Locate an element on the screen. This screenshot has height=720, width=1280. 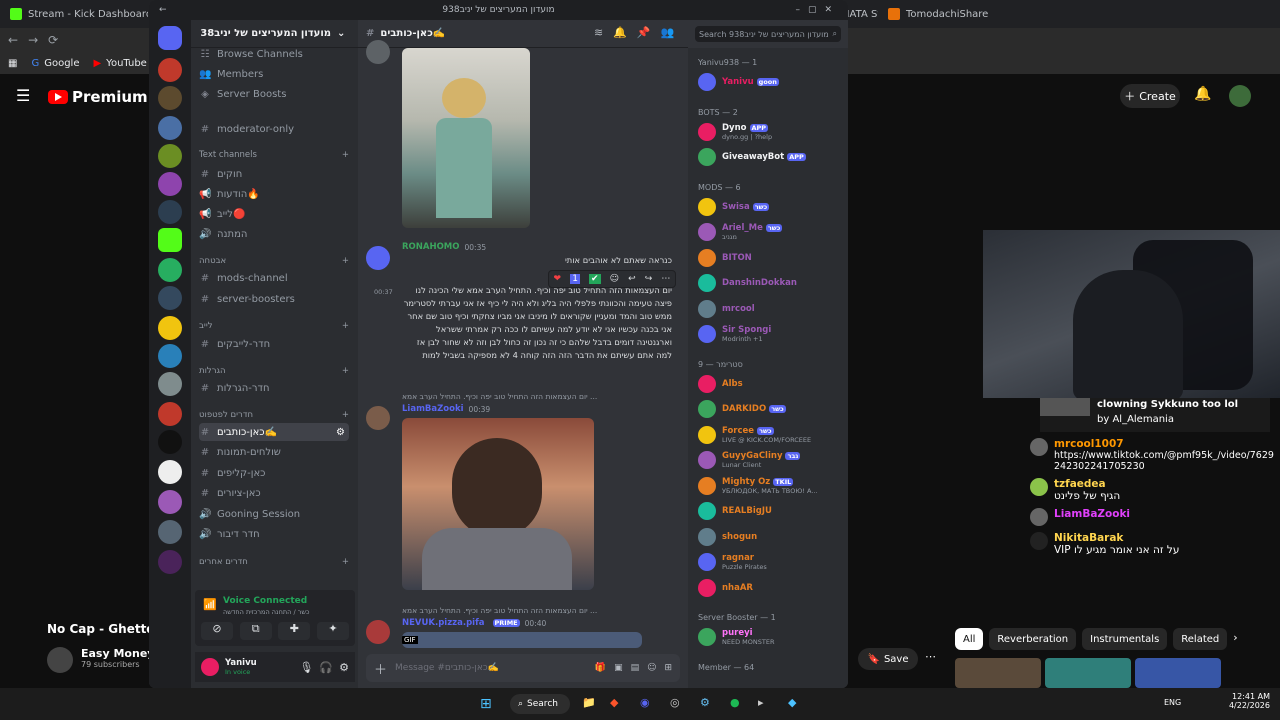
camera-off-icon: ⊘ is located at coordinates (217, 631).